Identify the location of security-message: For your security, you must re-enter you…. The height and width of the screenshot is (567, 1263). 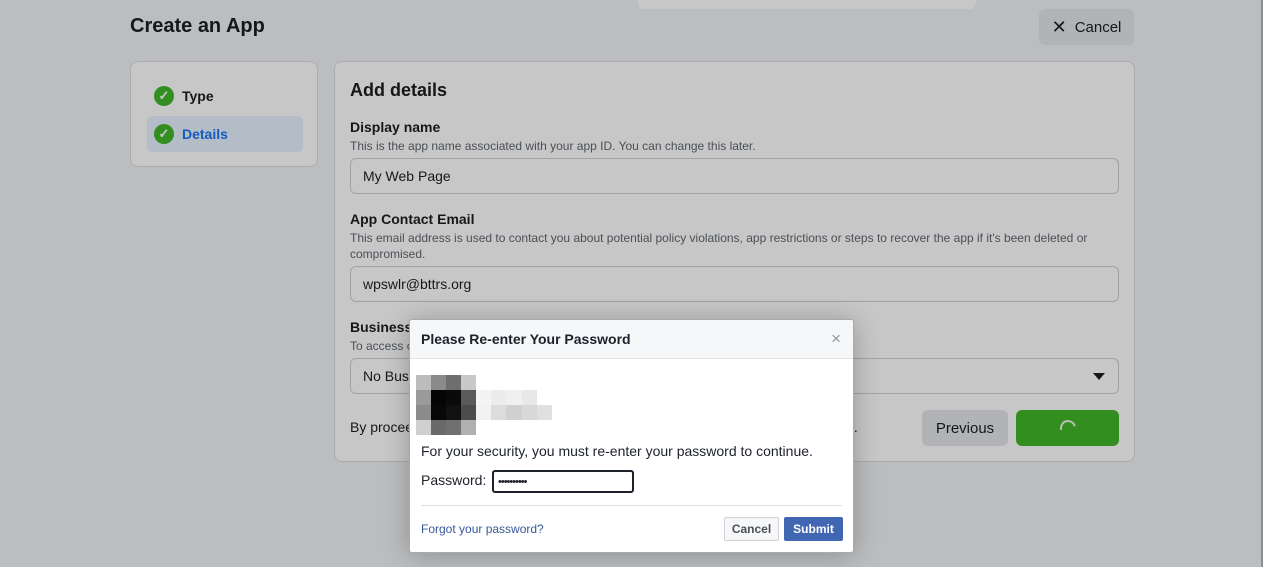
(617, 451).